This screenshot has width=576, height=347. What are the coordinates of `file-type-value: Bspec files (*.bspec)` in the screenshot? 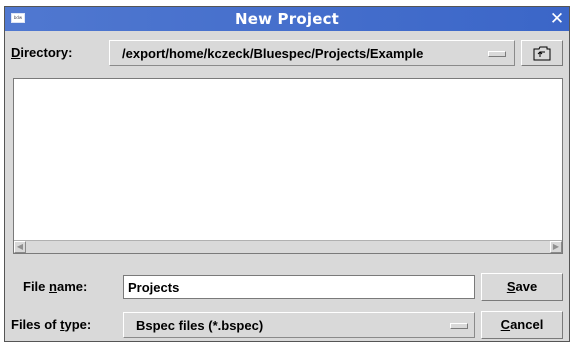 It's located at (200, 325).